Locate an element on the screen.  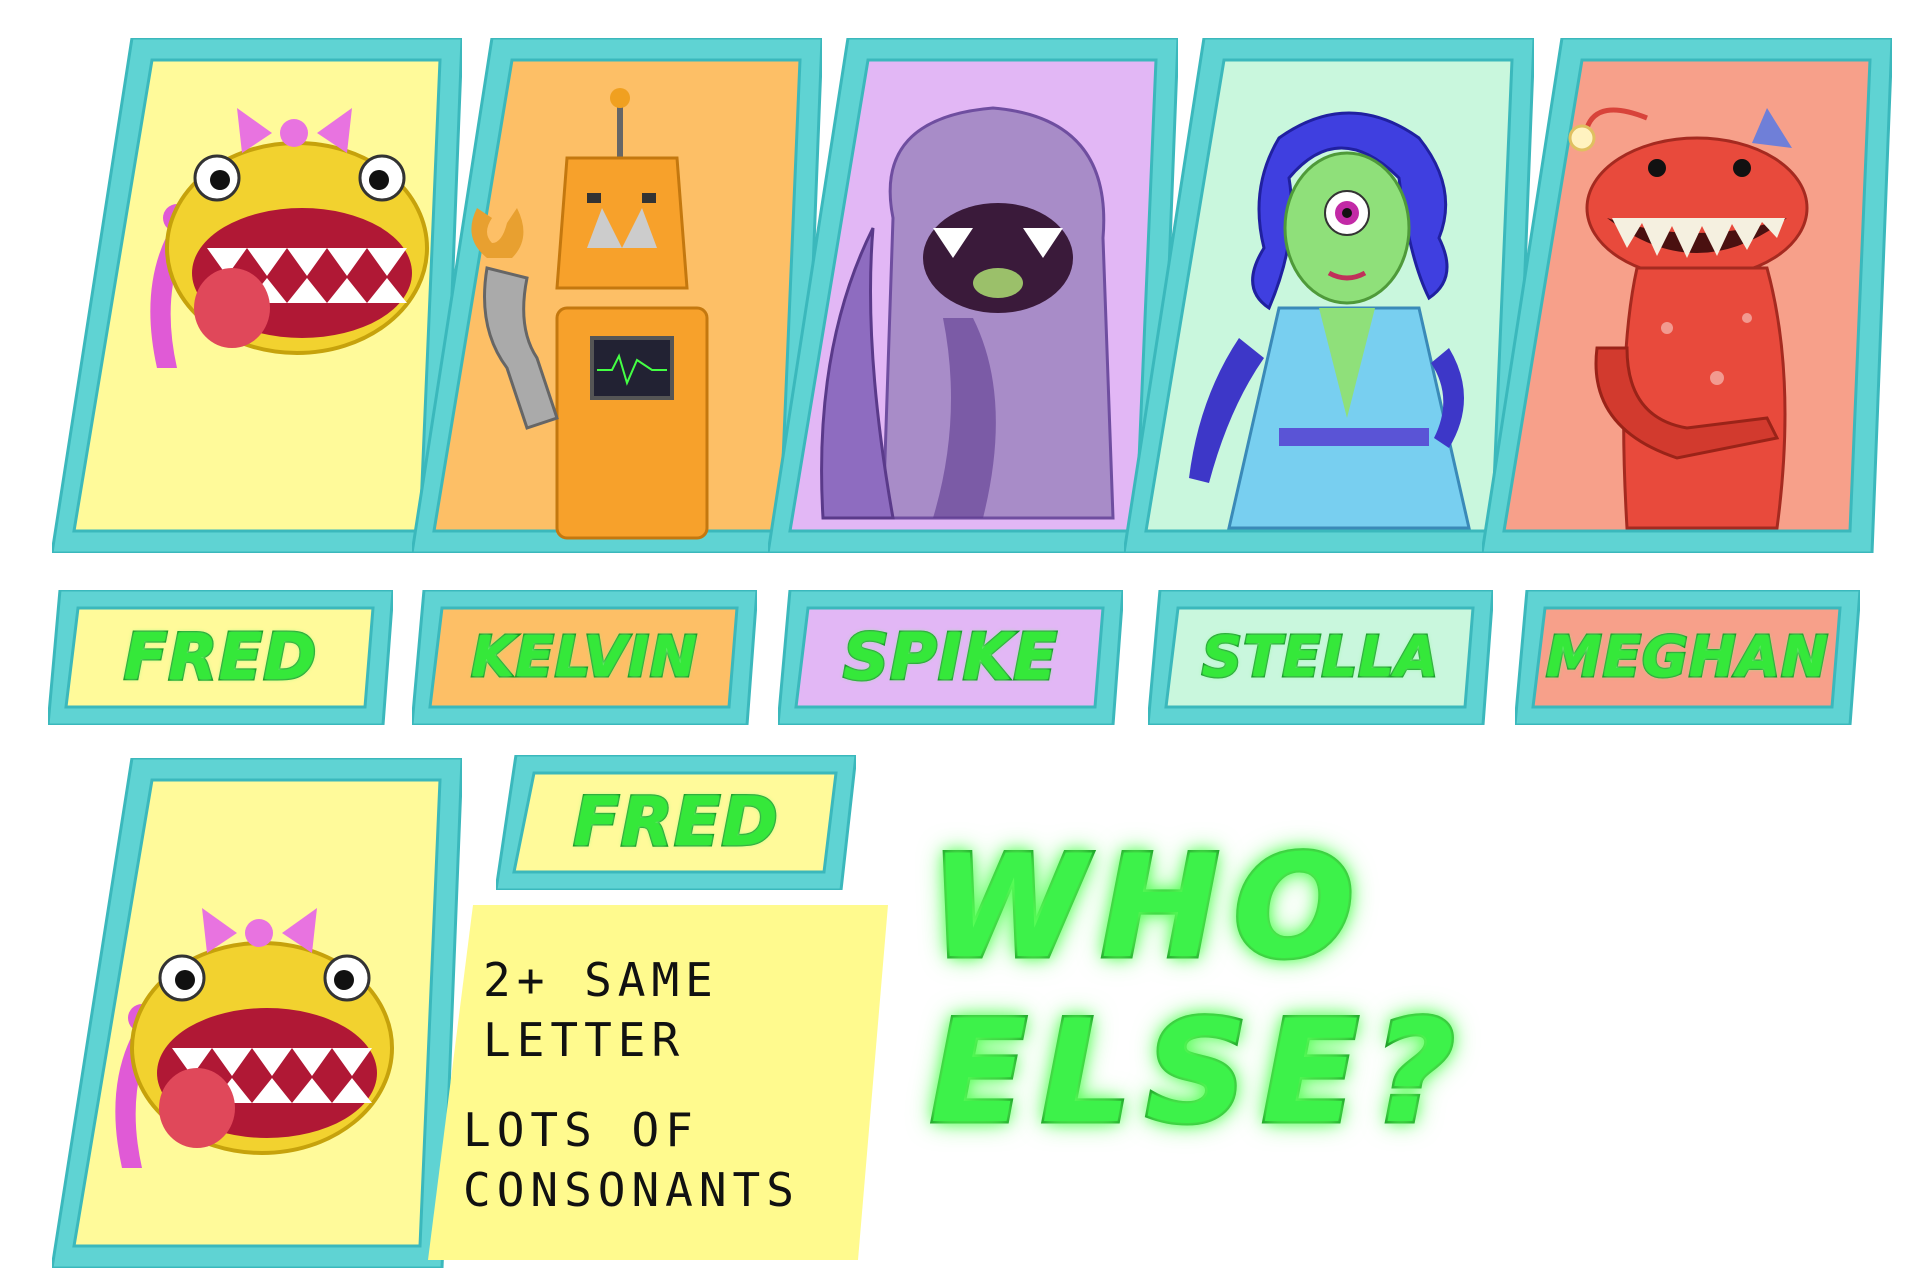
name-label-fred: FRED is located at coordinates (220, 657).